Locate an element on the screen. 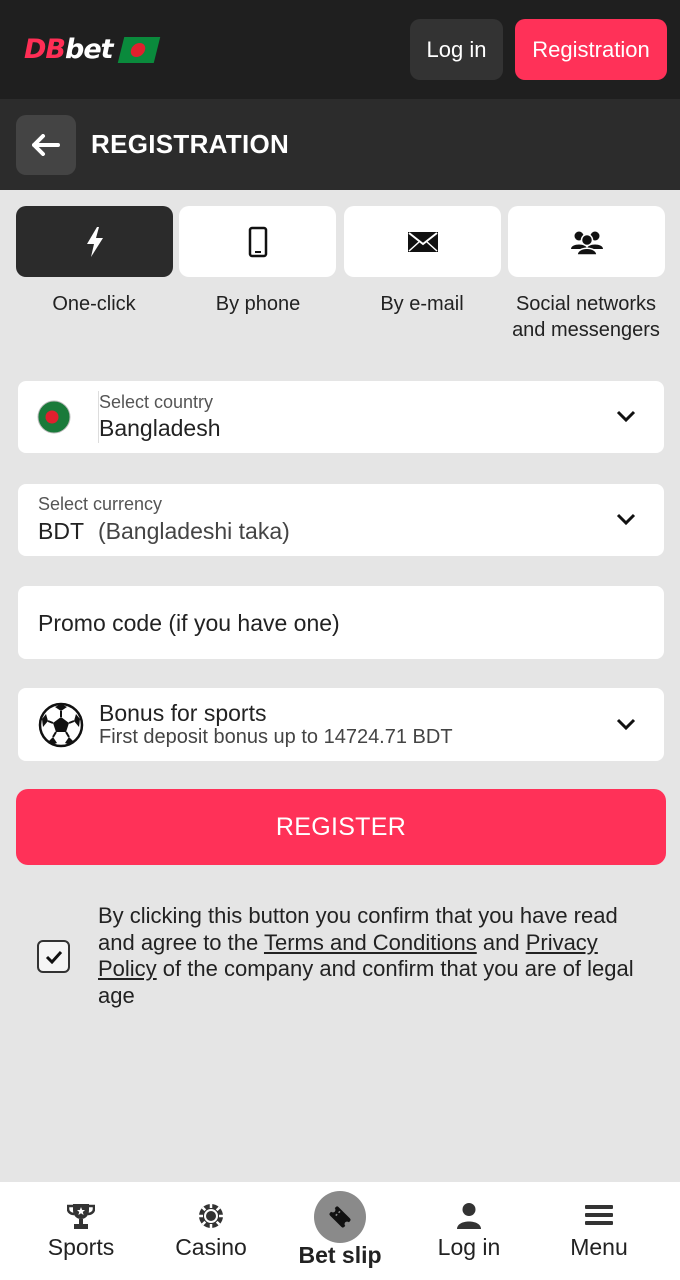  currency-label: Select currency is located at coordinates (100, 504).